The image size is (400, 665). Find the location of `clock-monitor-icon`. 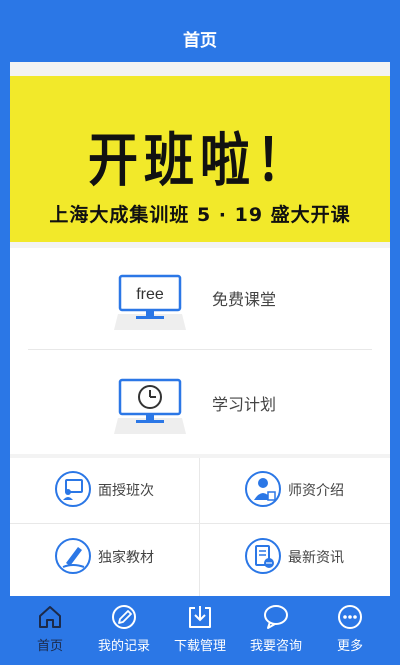

clock-monitor-icon is located at coordinates (150, 406).